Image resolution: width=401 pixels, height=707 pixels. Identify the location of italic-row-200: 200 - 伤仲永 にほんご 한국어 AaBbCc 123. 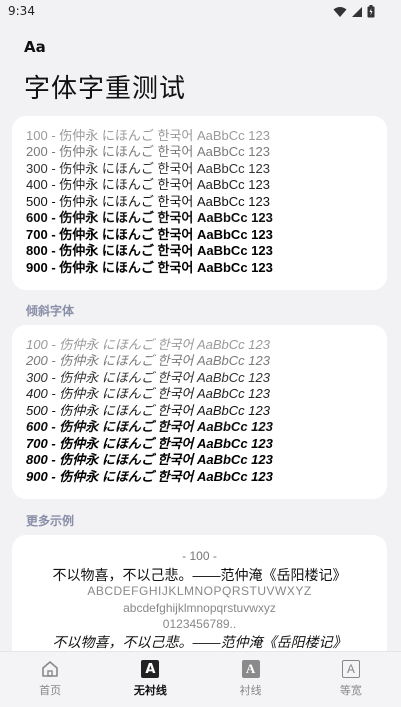
(148, 360).